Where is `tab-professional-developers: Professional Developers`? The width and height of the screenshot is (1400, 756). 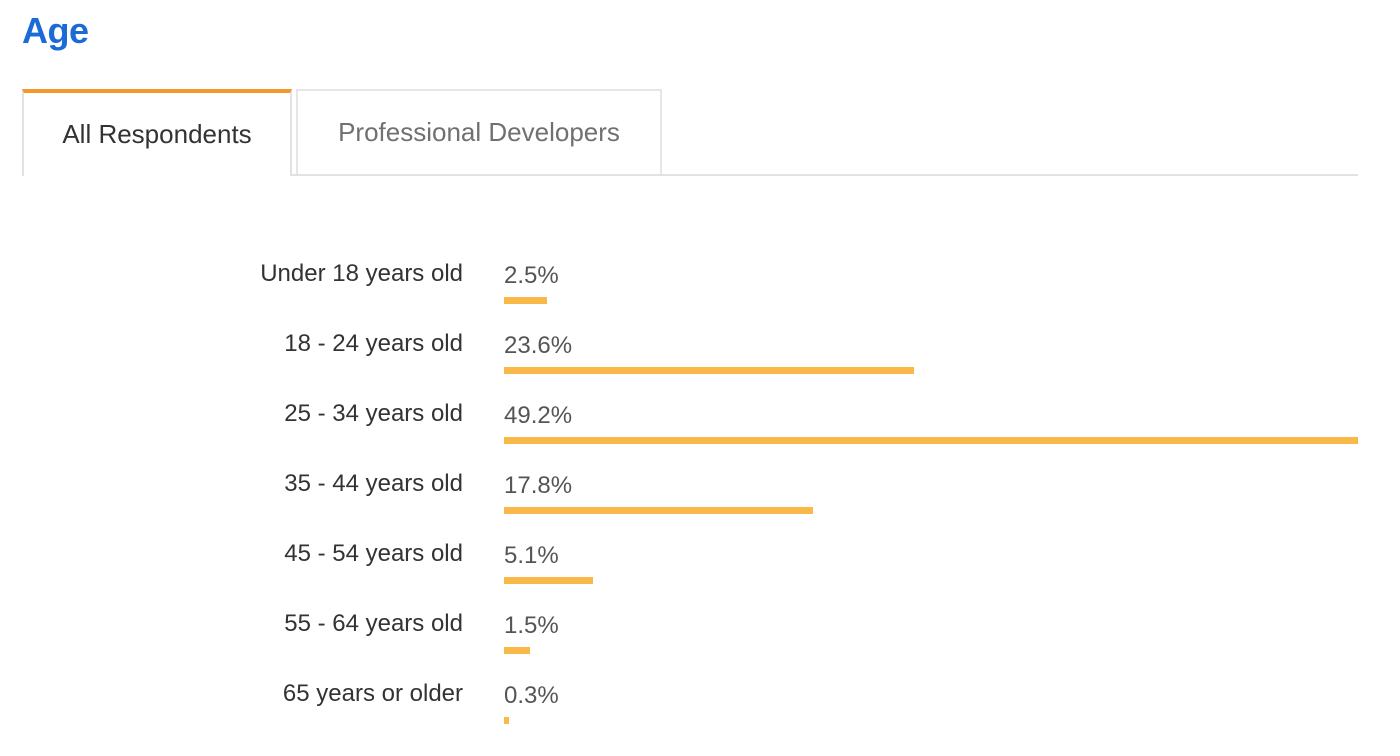 tab-professional-developers: Professional Developers is located at coordinates (479, 131).